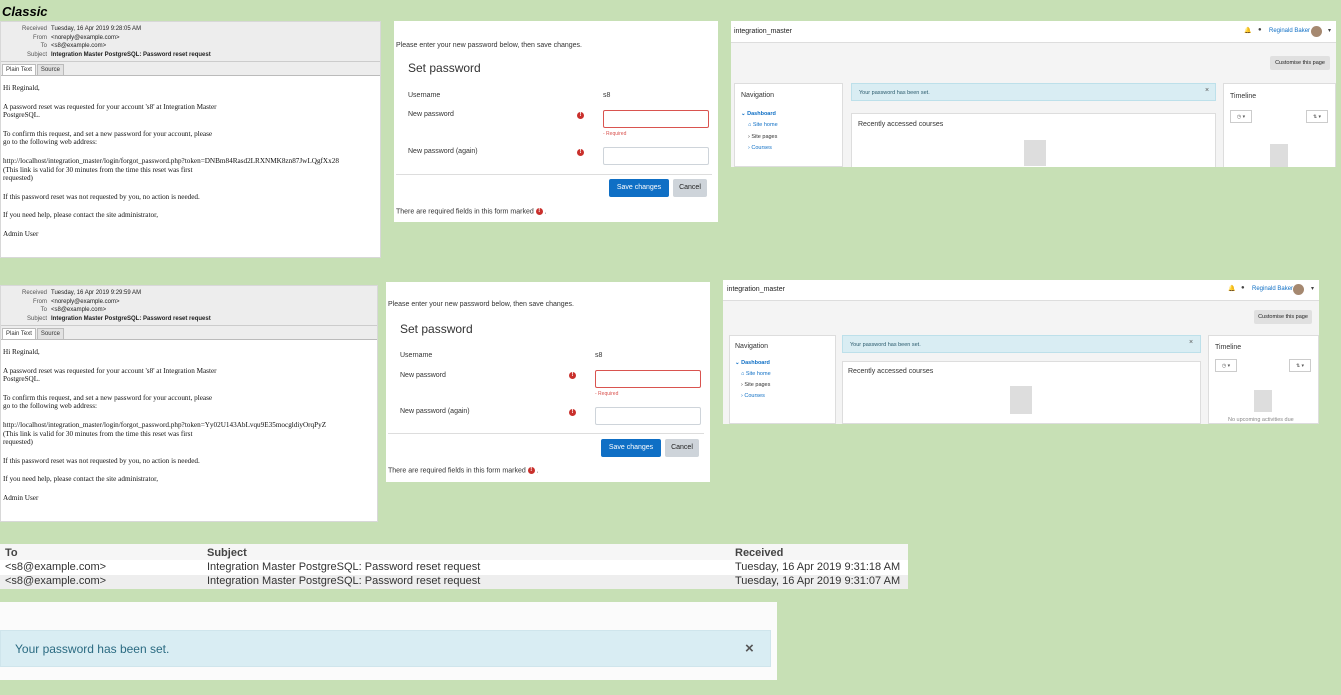 The height and width of the screenshot is (695, 1341). What do you see at coordinates (227, 553) in the screenshot?
I see `column-header-subject: Subject` at bounding box center [227, 553].